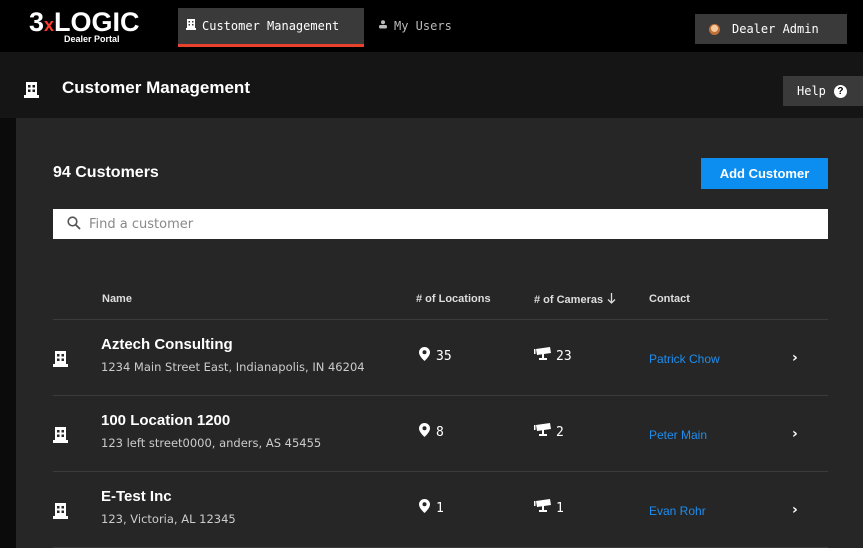 The height and width of the screenshot is (548, 863). I want to click on search-input, so click(439, 224).